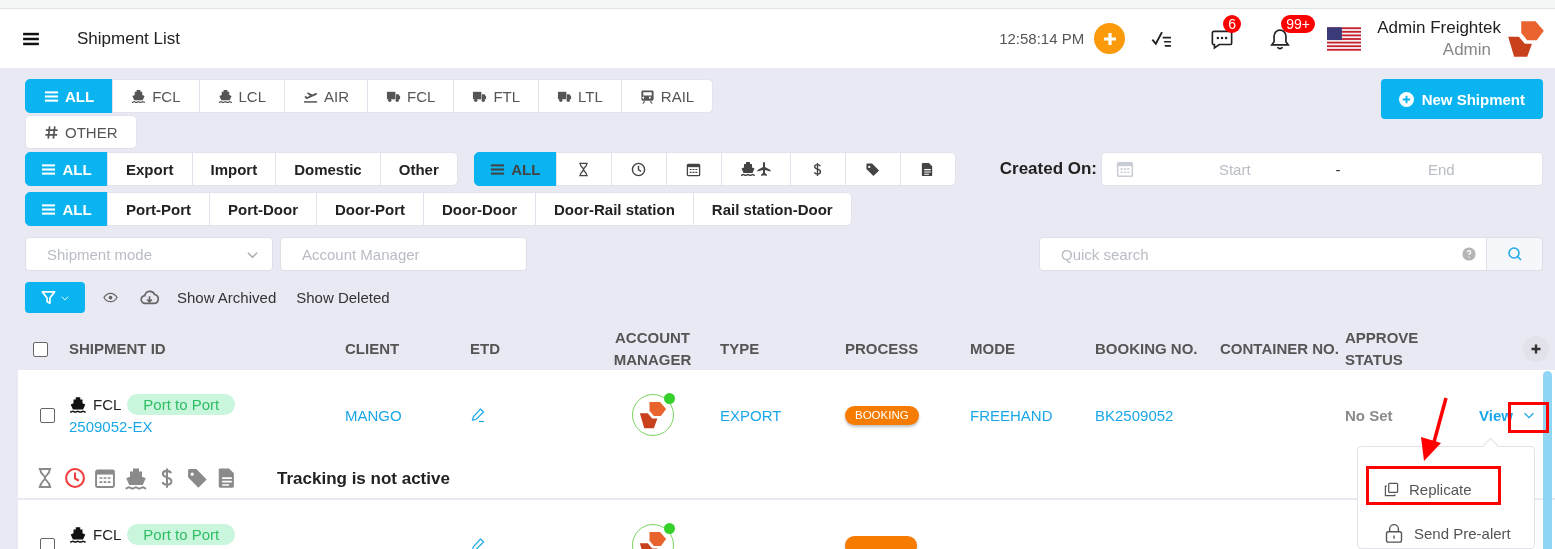 This screenshot has width=1555, height=549. What do you see at coordinates (882, 349) in the screenshot?
I see `column-header: PROCESS` at bounding box center [882, 349].